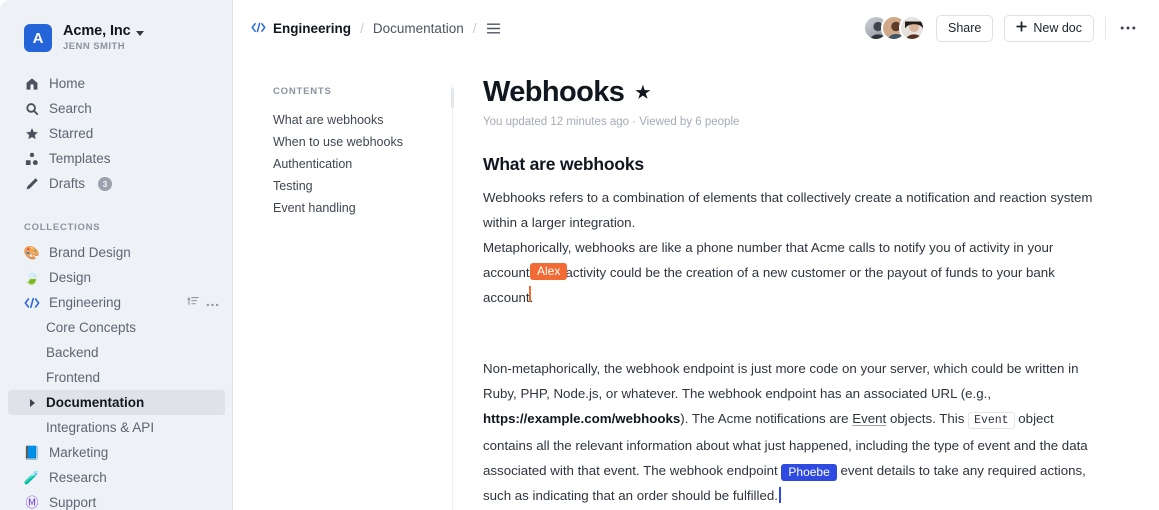 This screenshot has height=510, width=1159. What do you see at coordinates (563, 164) in the screenshot?
I see `section-heading-what-are-webhooks: What are webhooks` at bounding box center [563, 164].